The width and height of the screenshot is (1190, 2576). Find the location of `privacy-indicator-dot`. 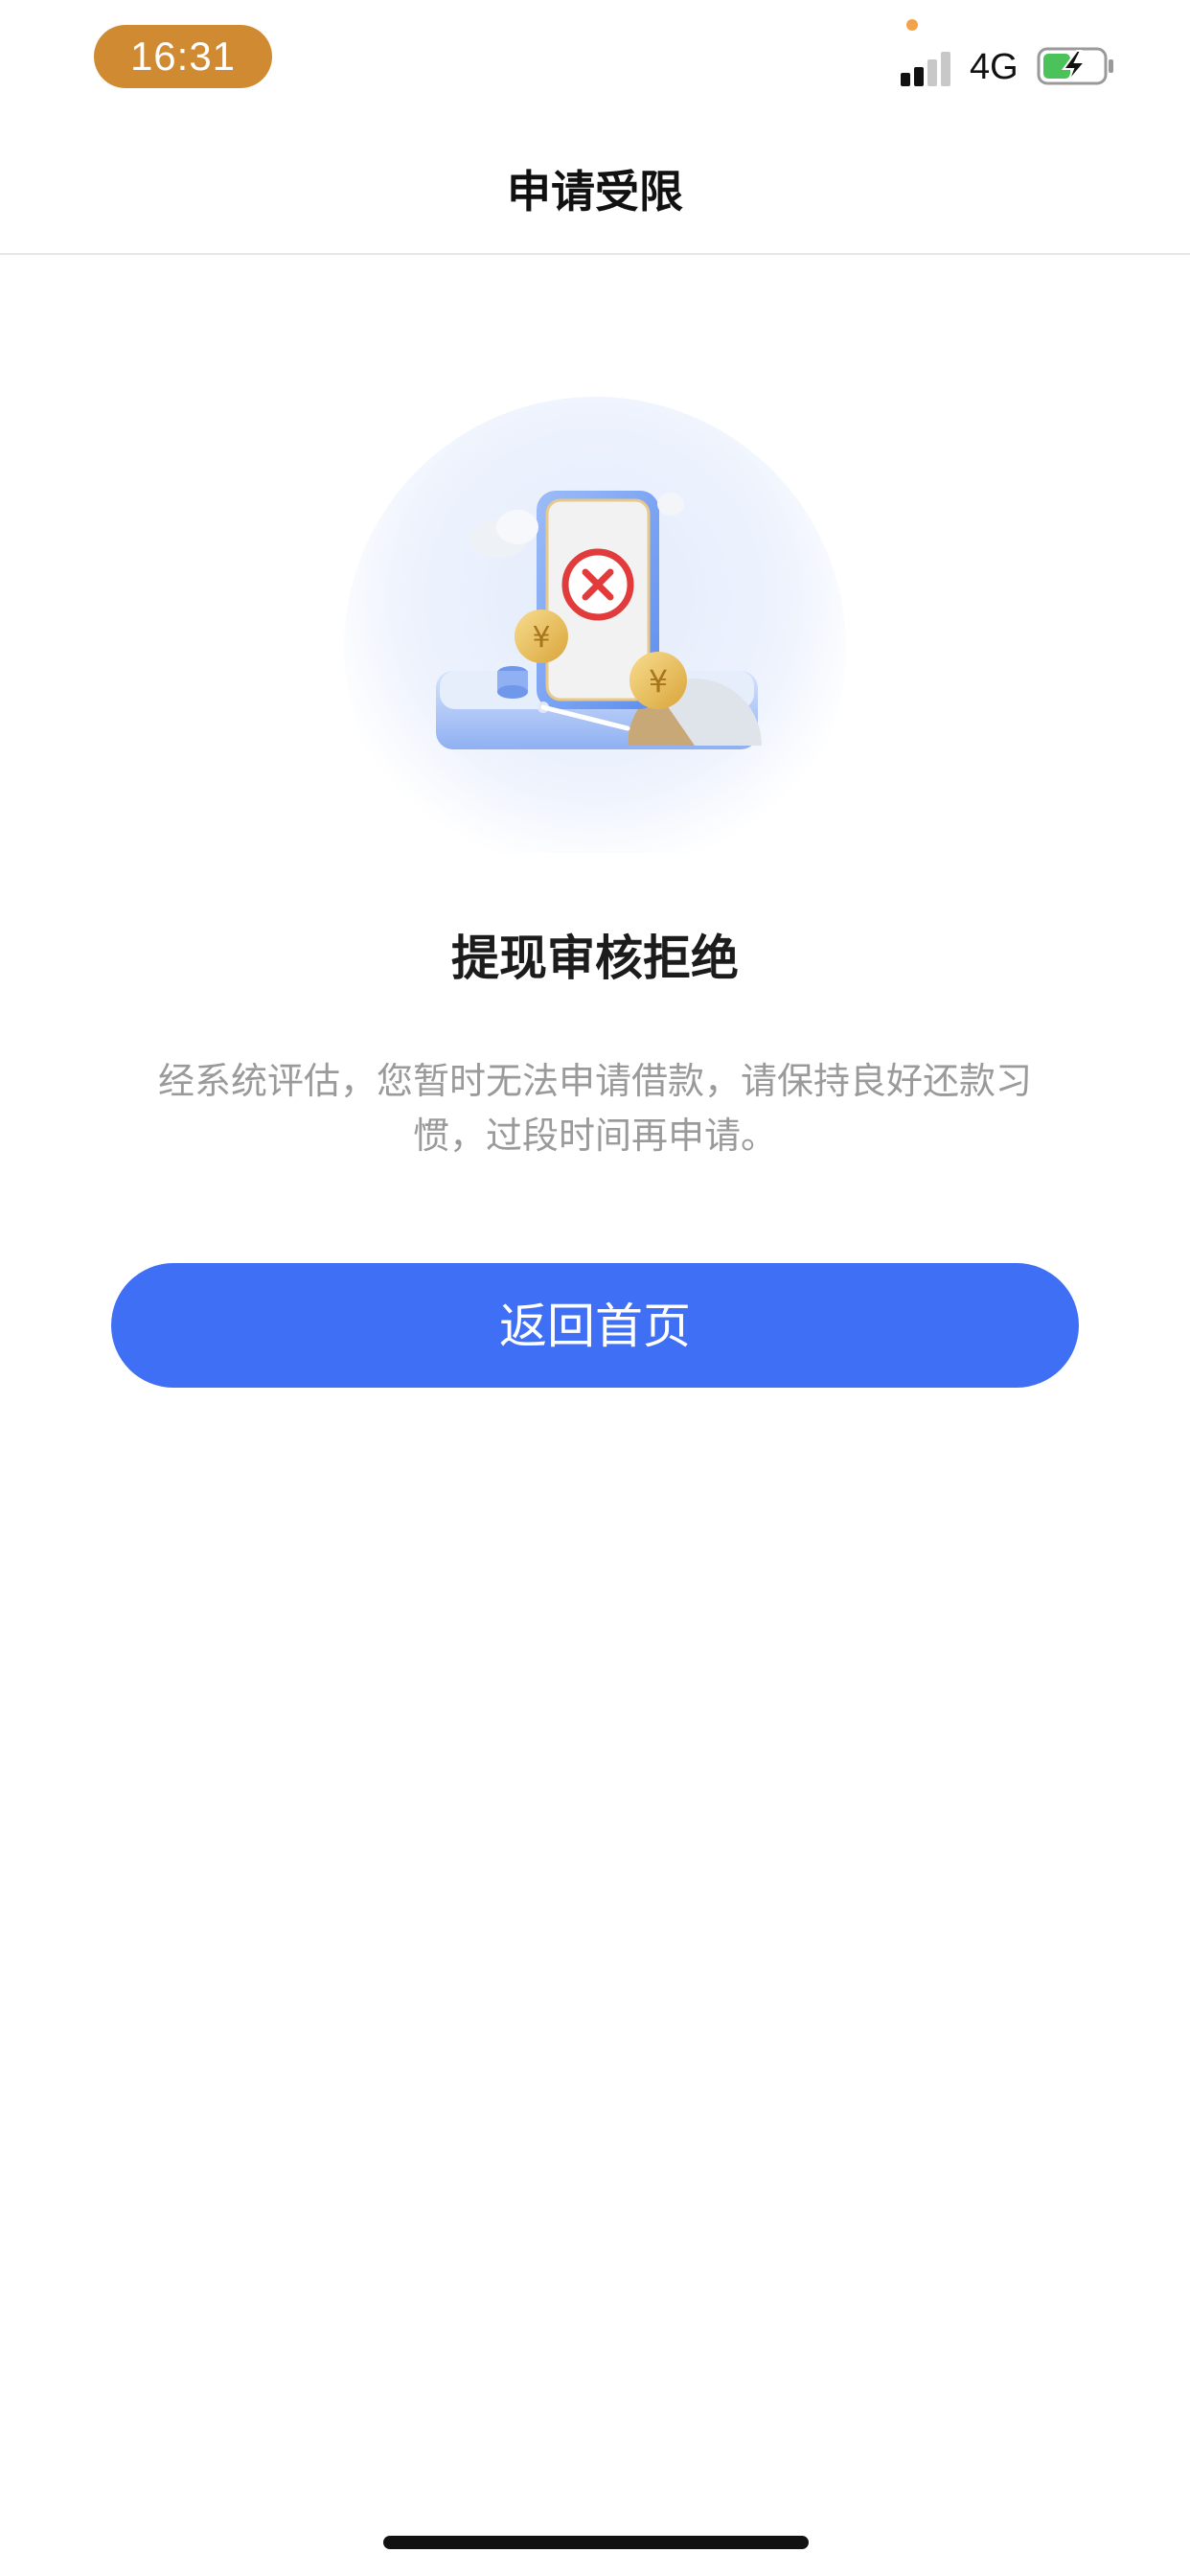

privacy-indicator-dot is located at coordinates (912, 25).